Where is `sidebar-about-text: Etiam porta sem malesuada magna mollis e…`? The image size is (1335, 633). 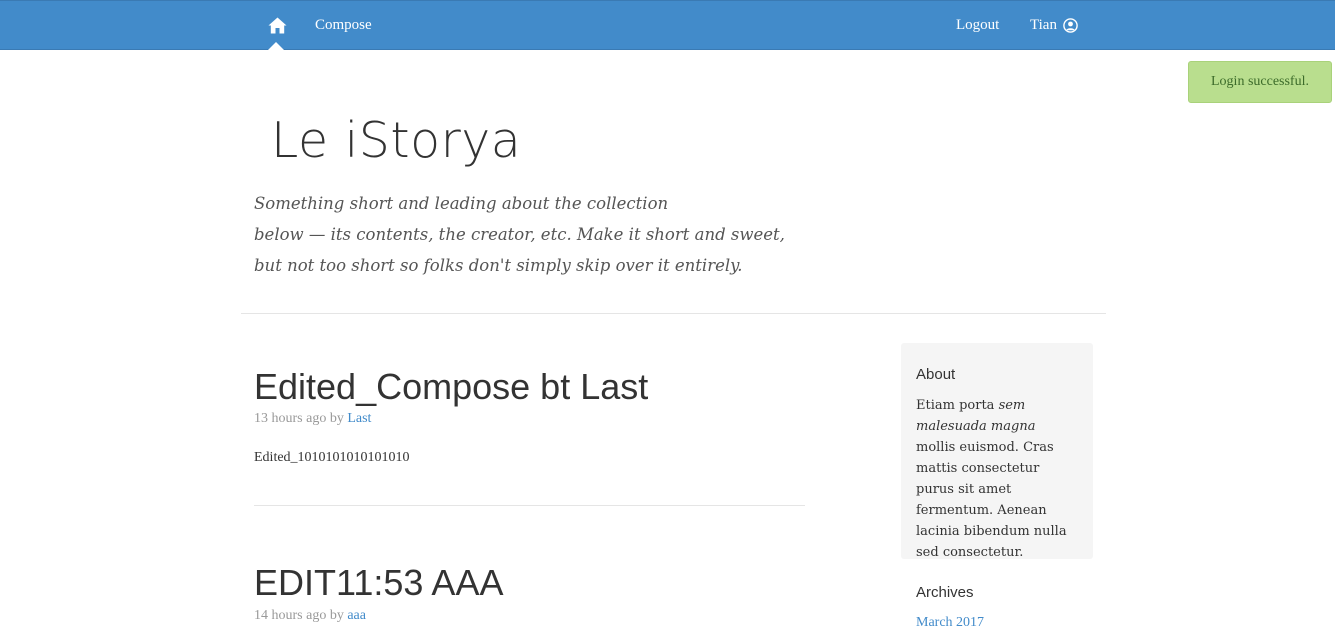 sidebar-about-text: Etiam porta sem malesuada magna mollis e… is located at coordinates (997, 479).